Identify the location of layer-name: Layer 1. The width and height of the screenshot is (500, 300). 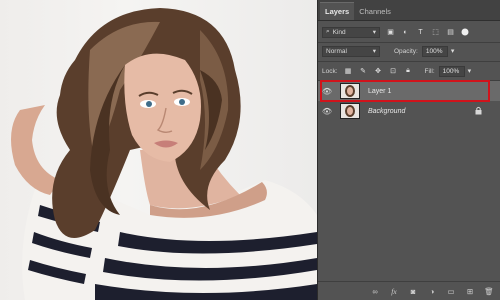
(379, 91).